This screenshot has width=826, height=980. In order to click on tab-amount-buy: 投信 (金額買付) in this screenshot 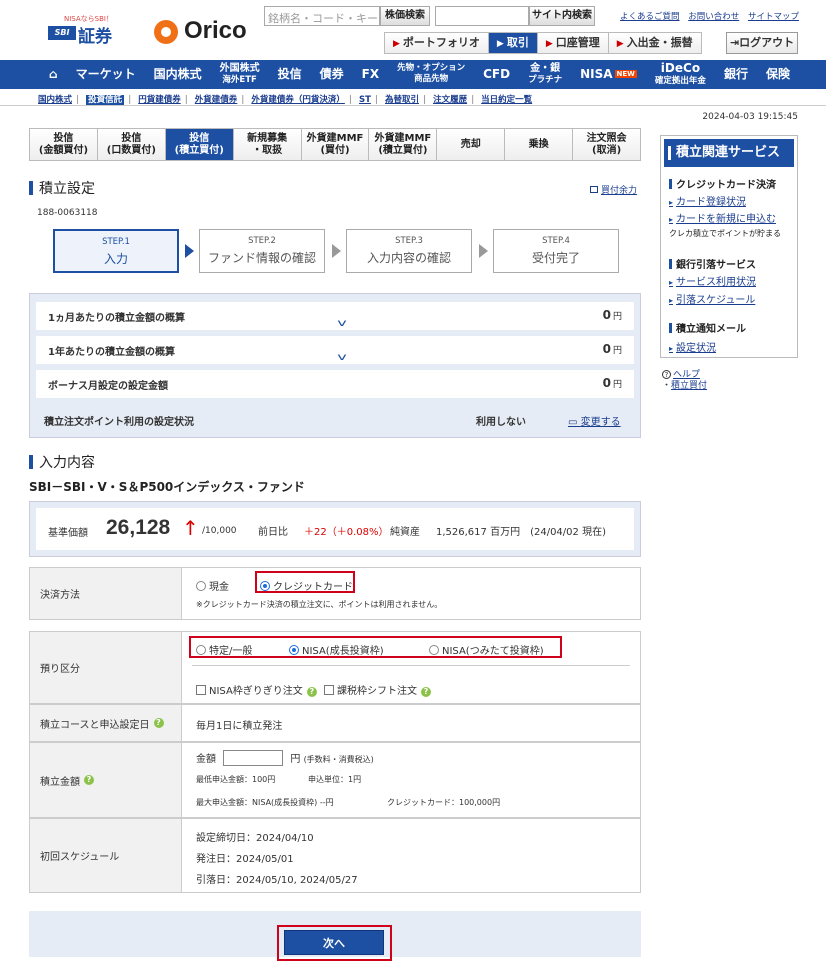, I will do `click(64, 144)`.